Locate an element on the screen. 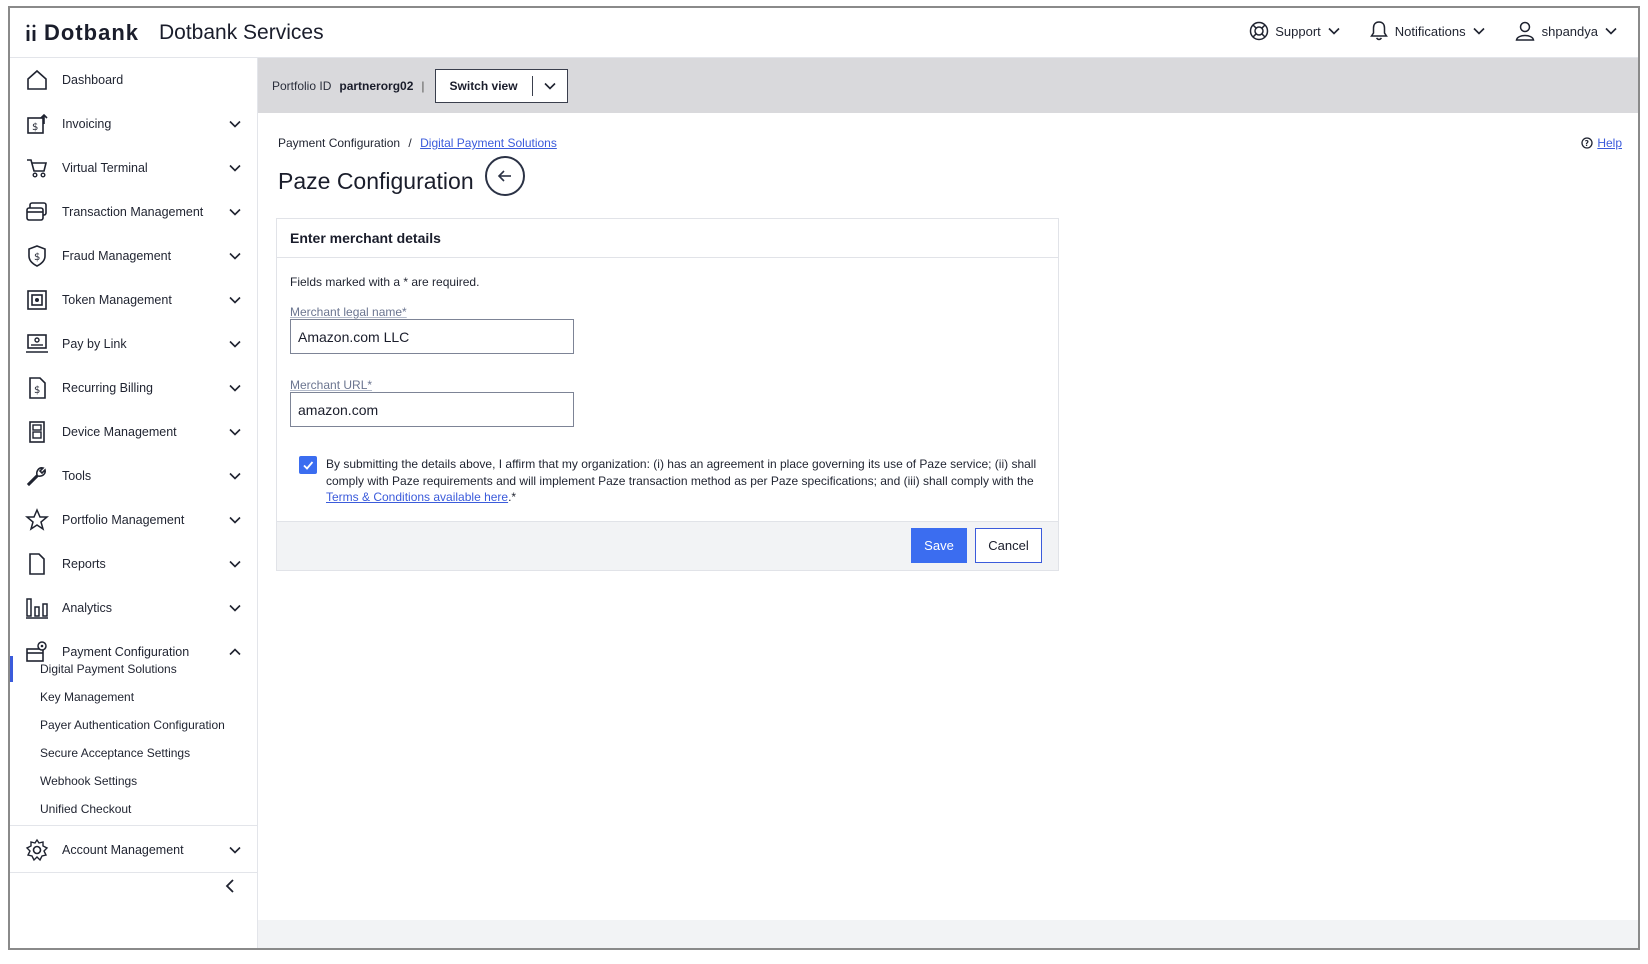 The height and width of the screenshot is (964, 1648). sidebar-item-fraud-management: $ Fraud Management is located at coordinates (133, 256).